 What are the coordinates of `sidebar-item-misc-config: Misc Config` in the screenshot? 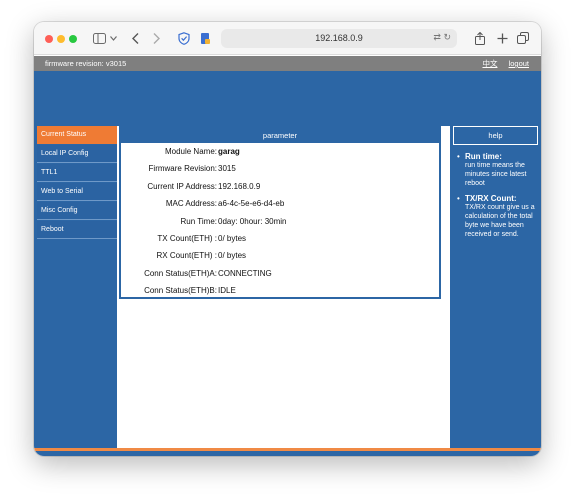 It's located at (77, 211).